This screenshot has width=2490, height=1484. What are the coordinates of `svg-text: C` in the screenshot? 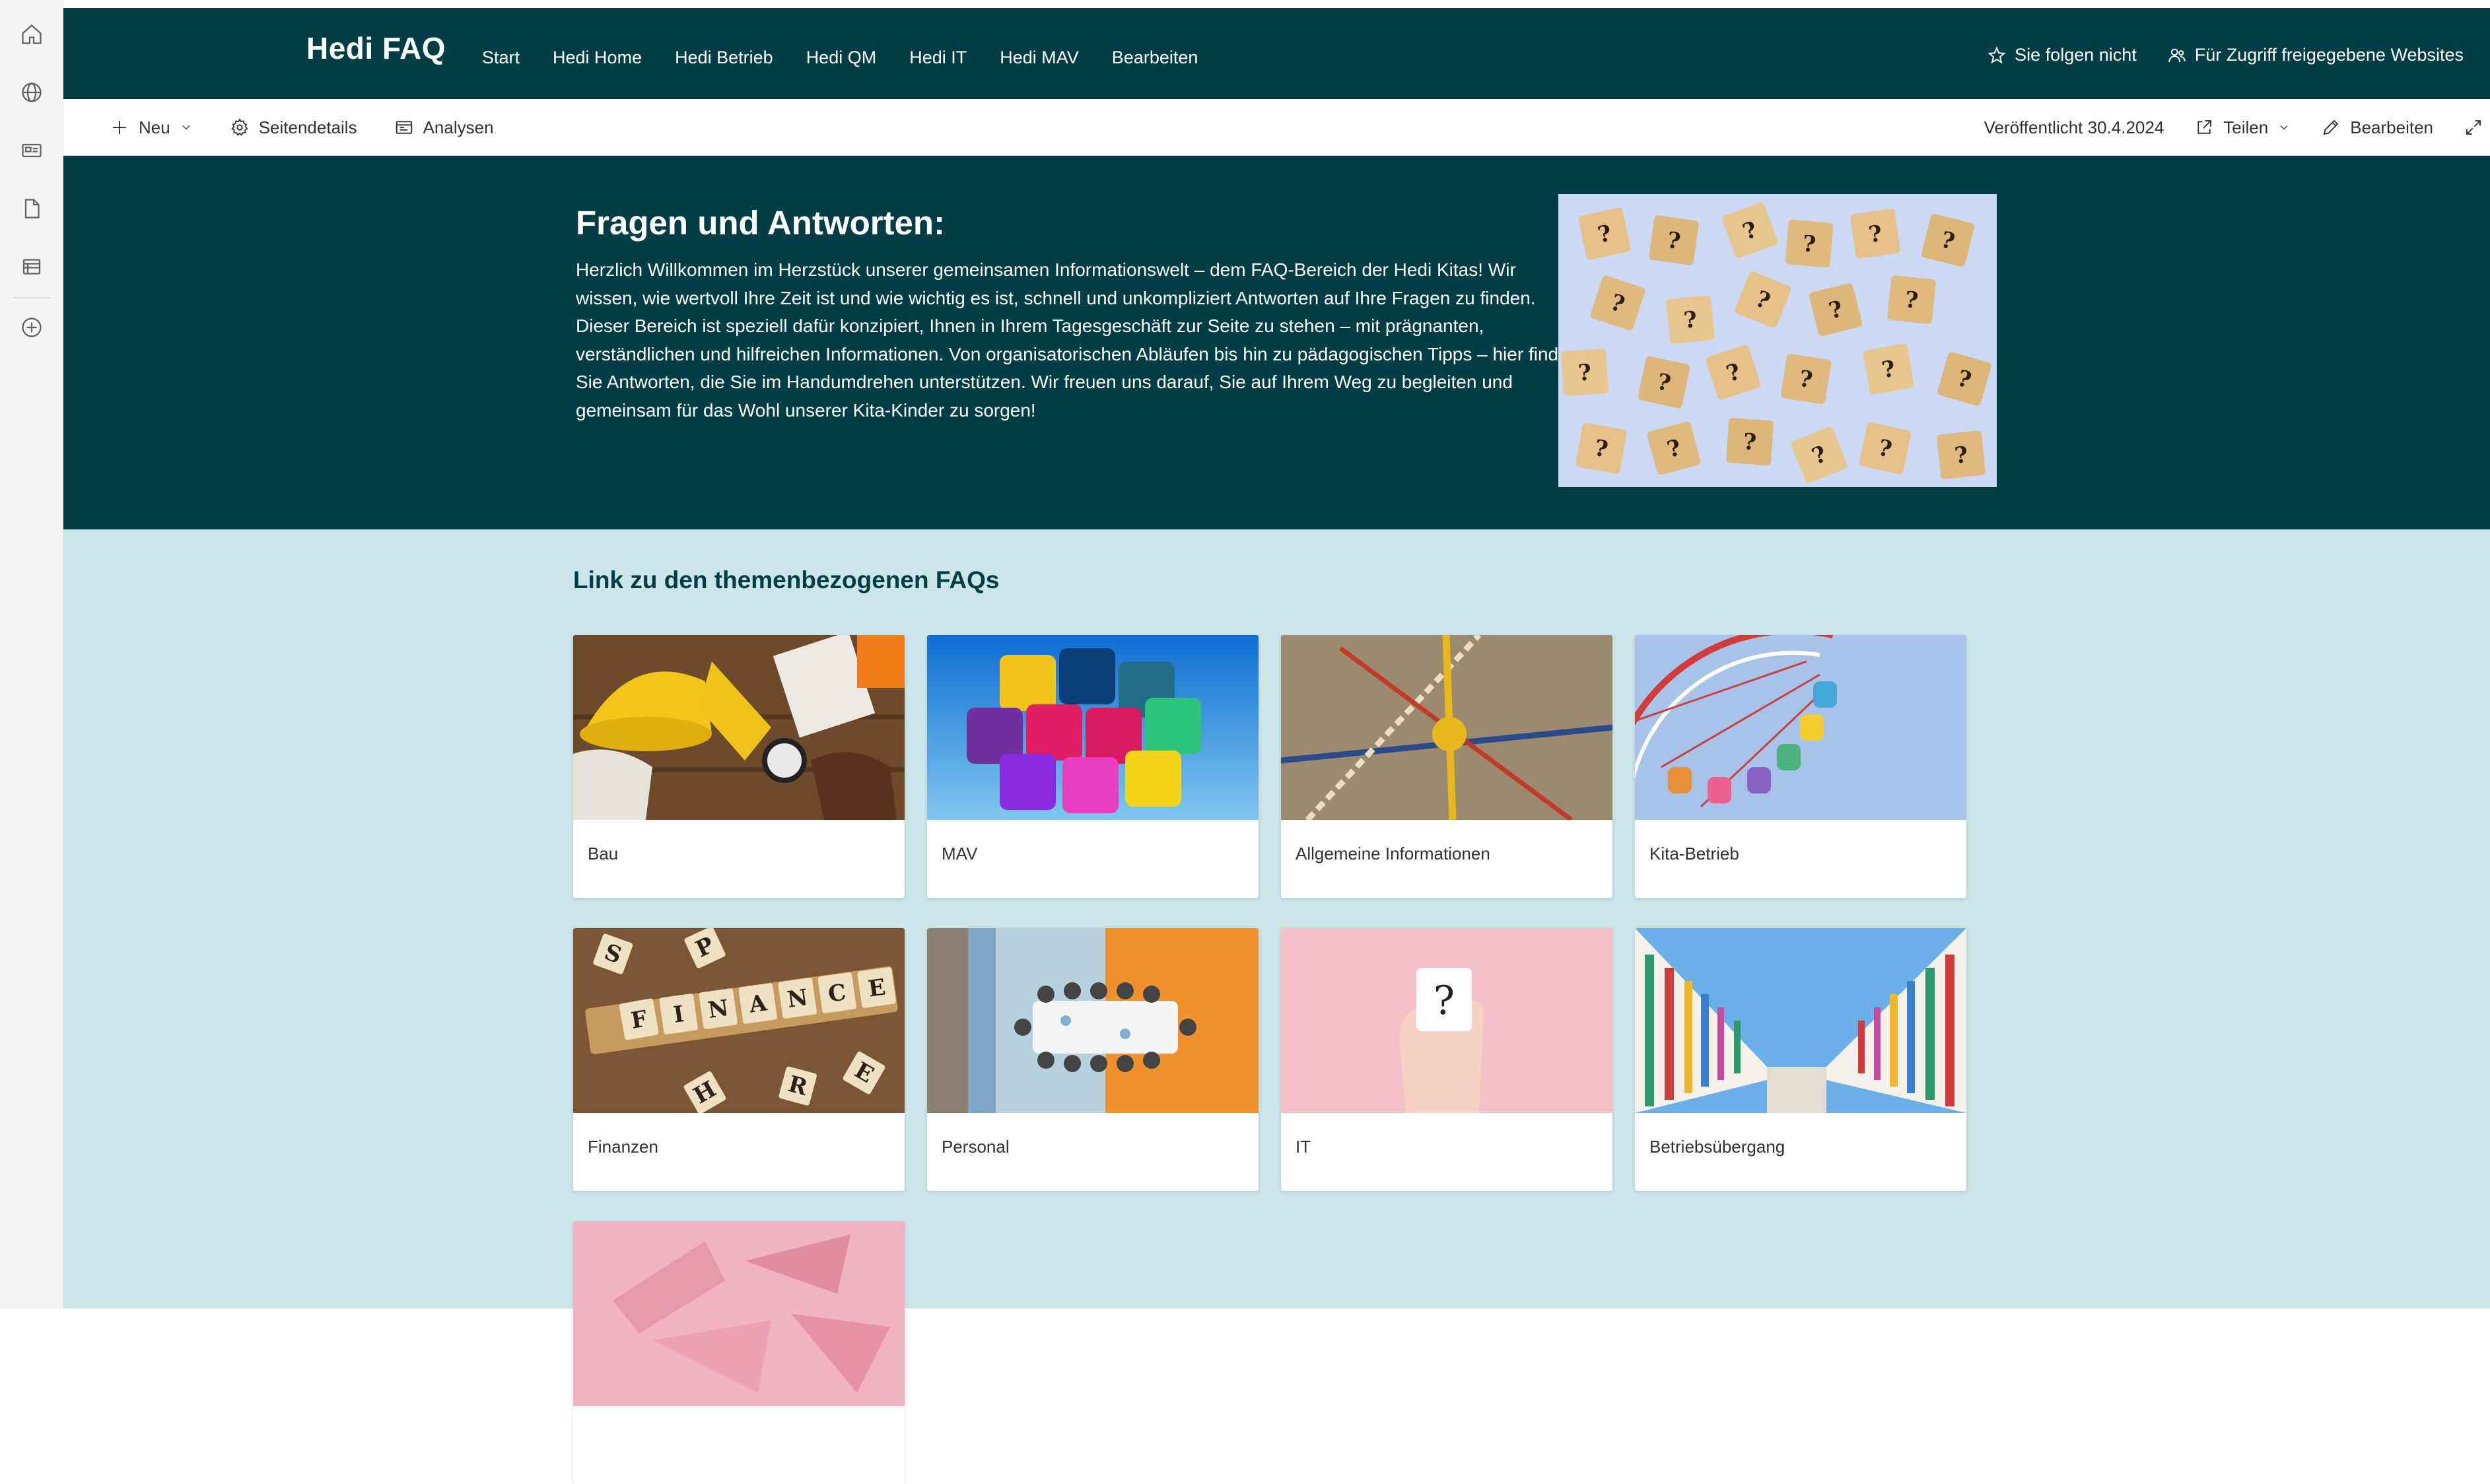 It's located at (838, 993).